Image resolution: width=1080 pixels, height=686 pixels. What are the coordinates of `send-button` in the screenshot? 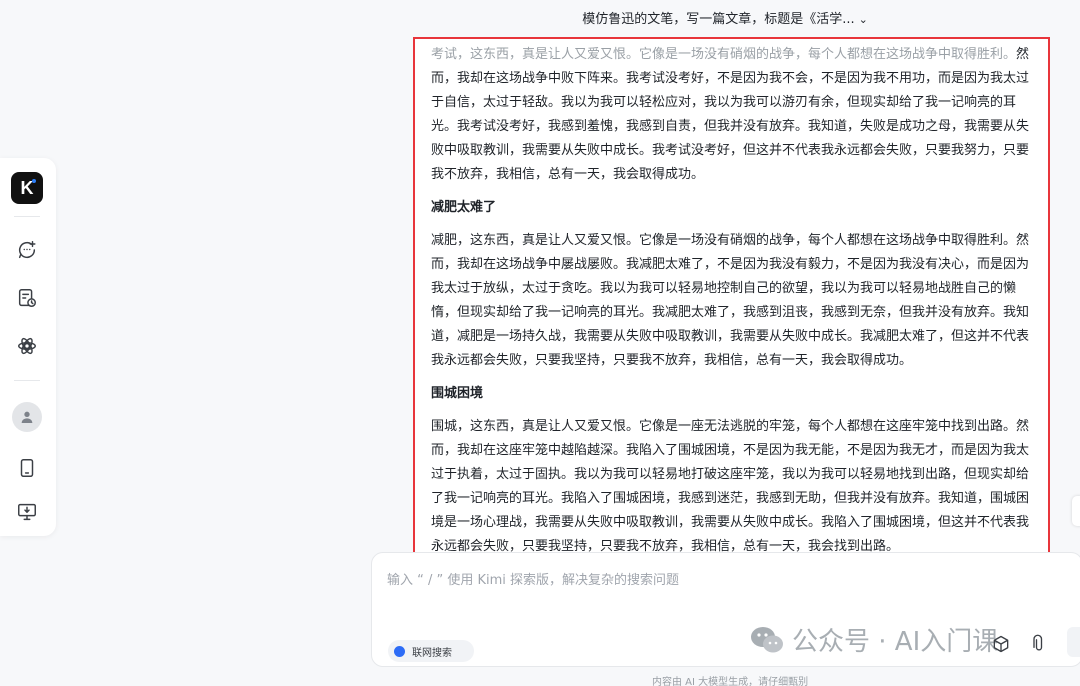 It's located at (1073, 642).